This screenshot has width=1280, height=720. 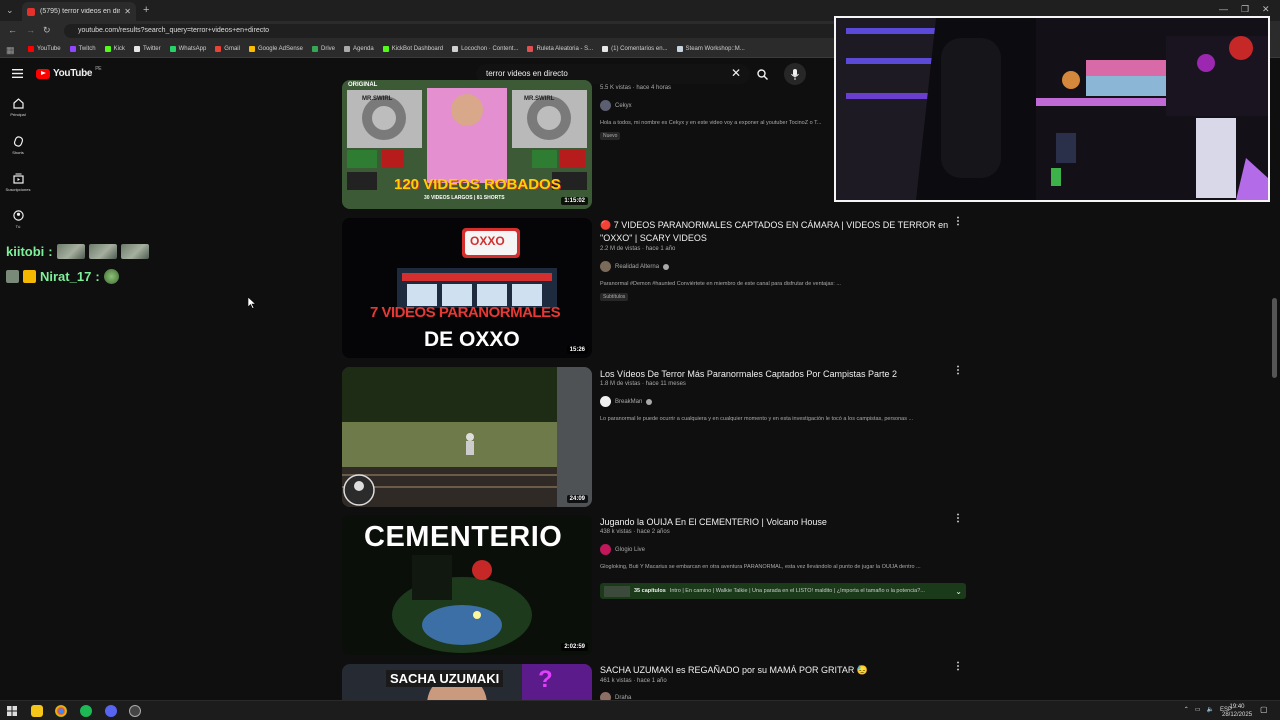 What do you see at coordinates (232, 49) in the screenshot?
I see `bookmark-label: Gmail` at bounding box center [232, 49].